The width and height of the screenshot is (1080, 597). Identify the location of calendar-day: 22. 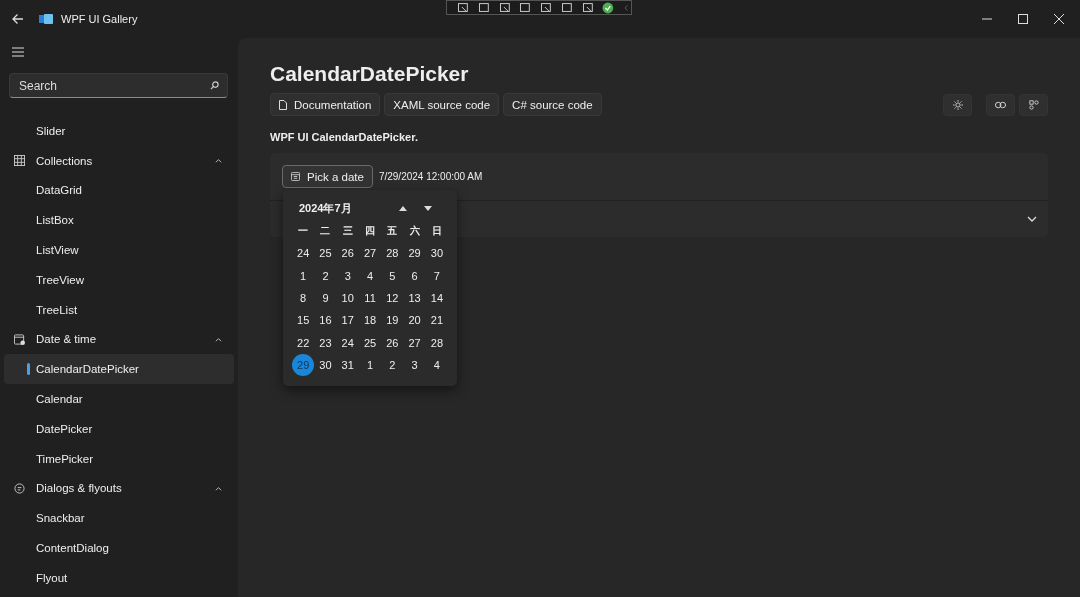
(303, 342).